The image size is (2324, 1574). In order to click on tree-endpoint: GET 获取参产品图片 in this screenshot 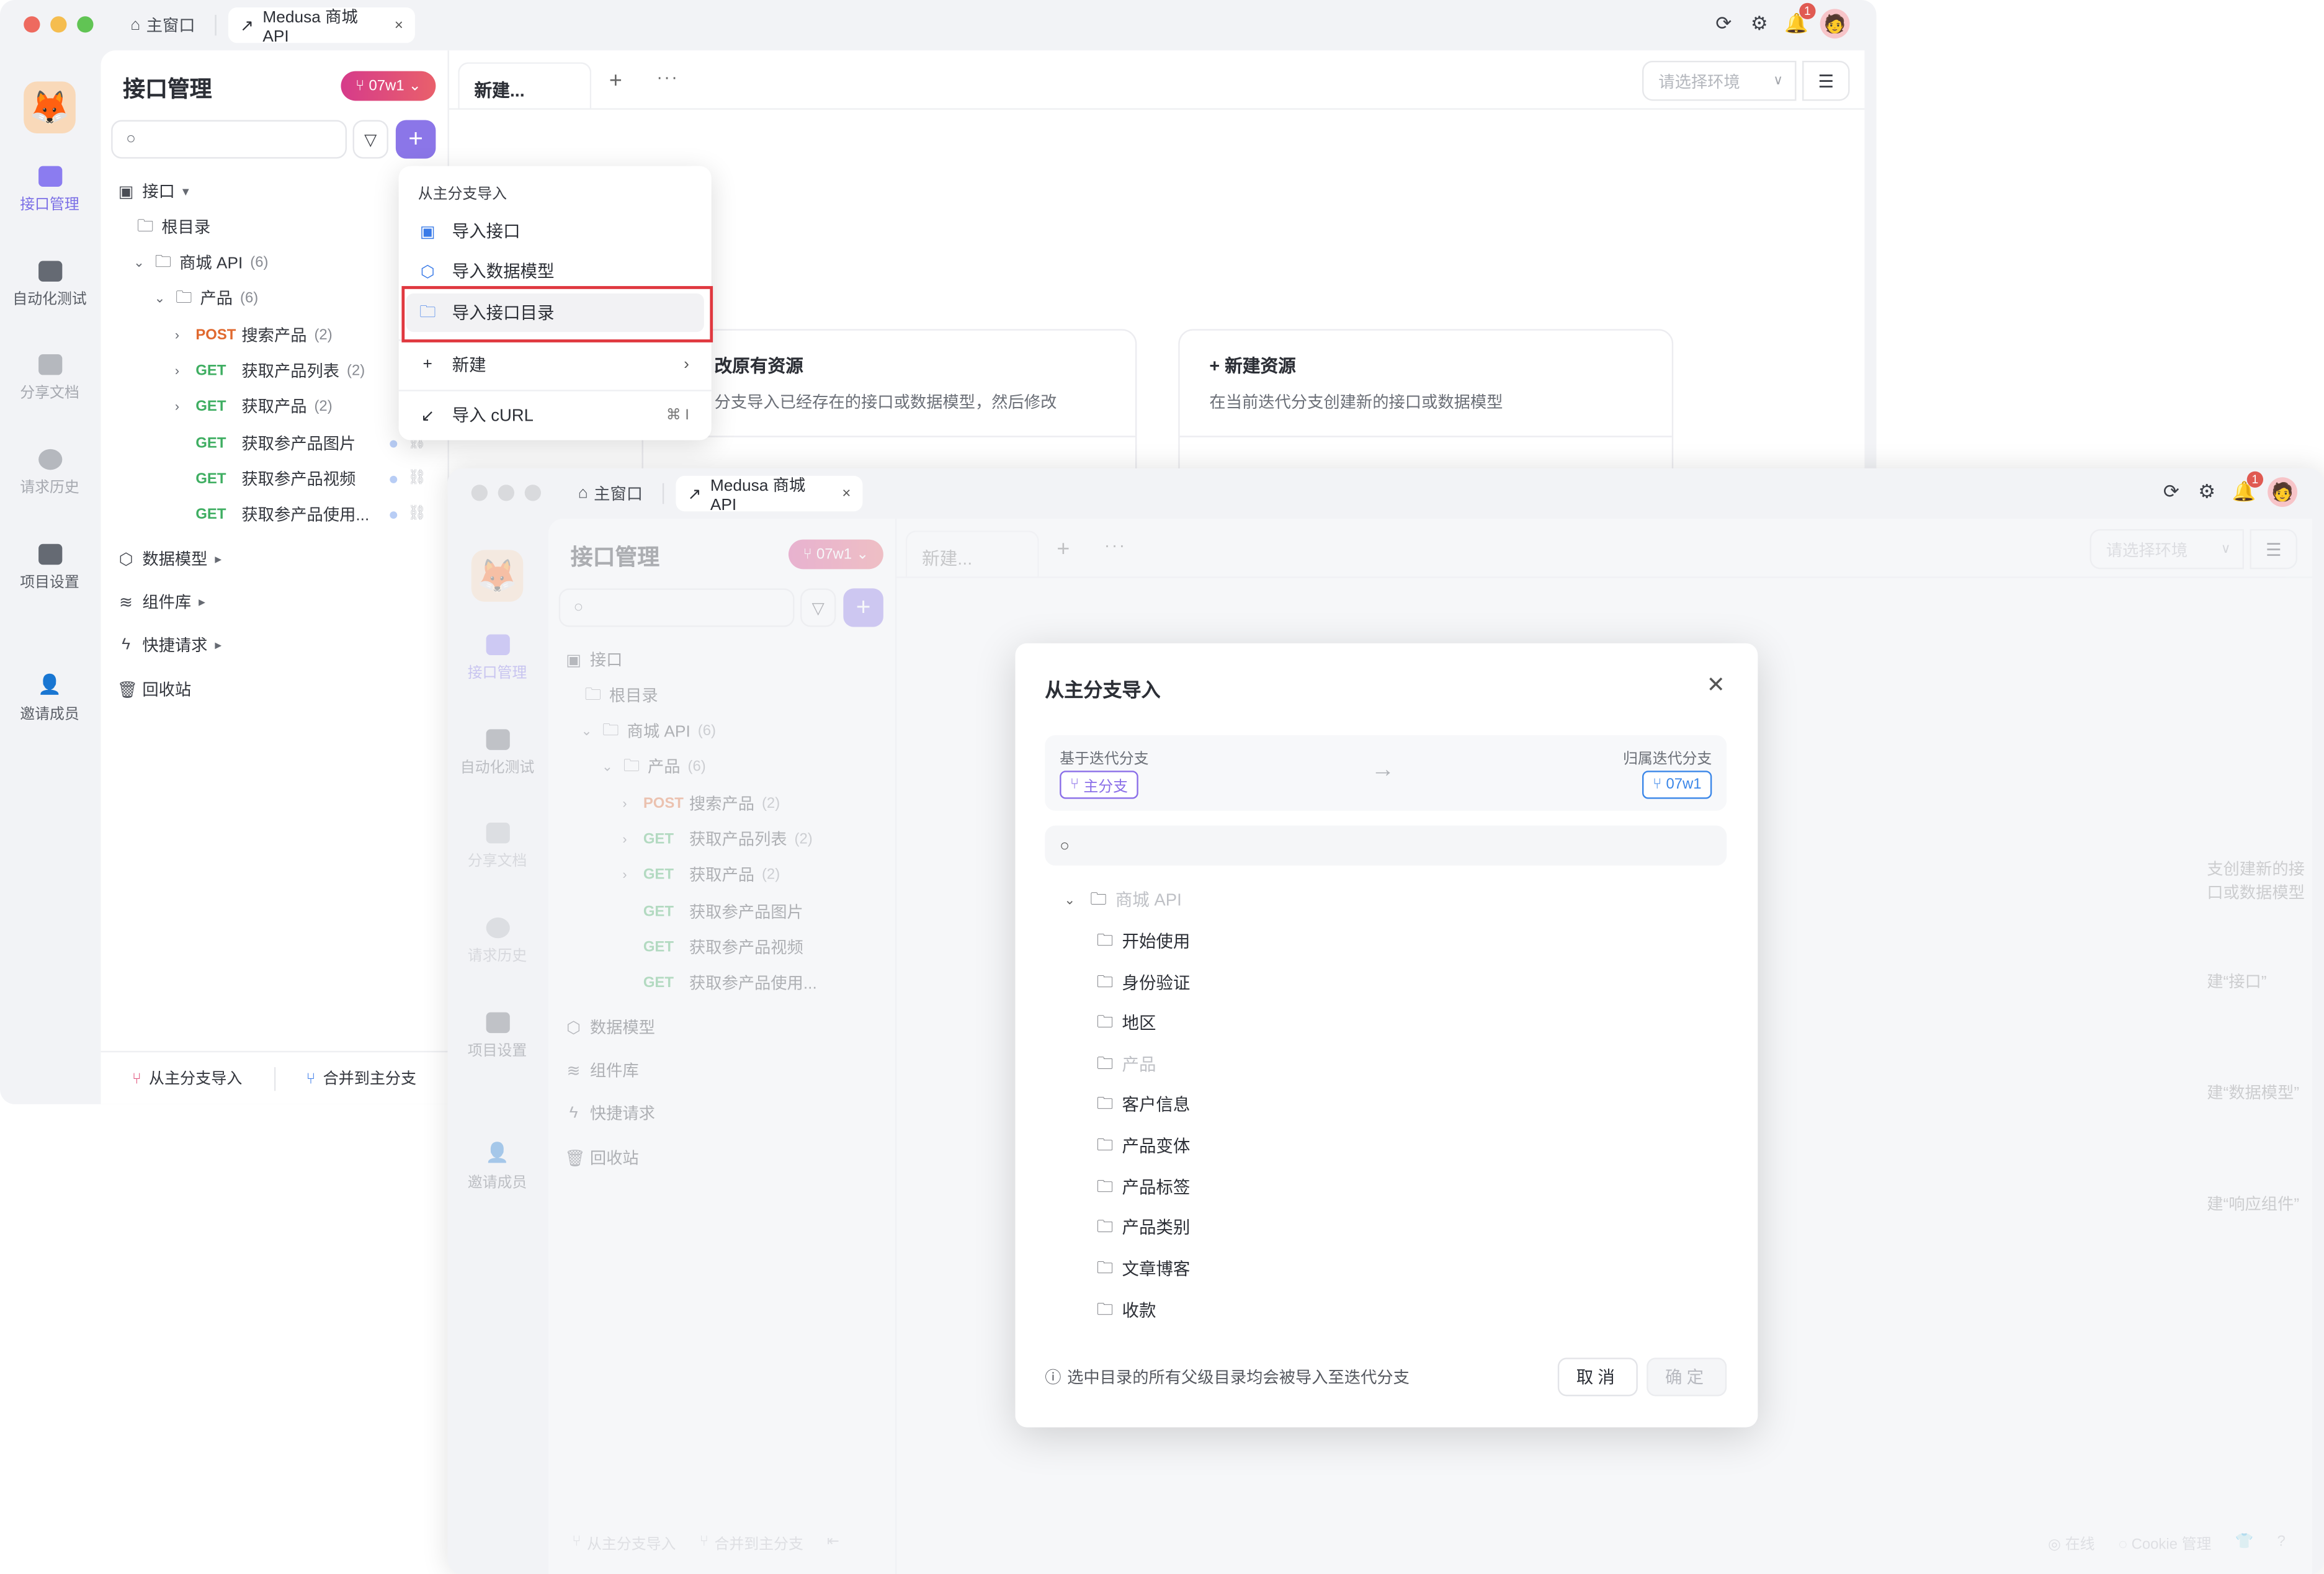, I will do `click(275, 443)`.